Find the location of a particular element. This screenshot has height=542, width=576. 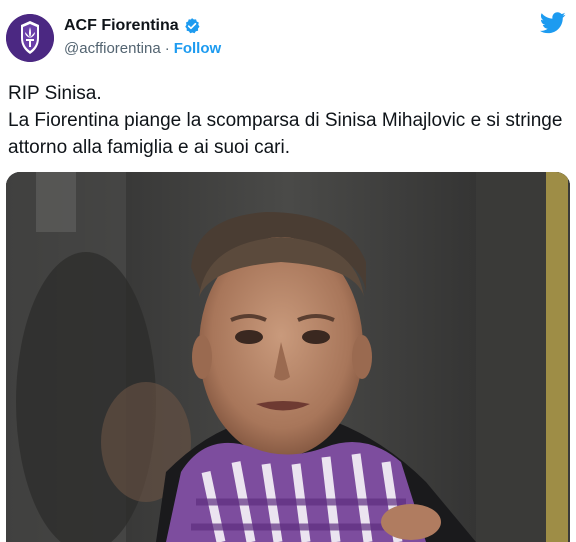

avatar is located at coordinates (30, 38).